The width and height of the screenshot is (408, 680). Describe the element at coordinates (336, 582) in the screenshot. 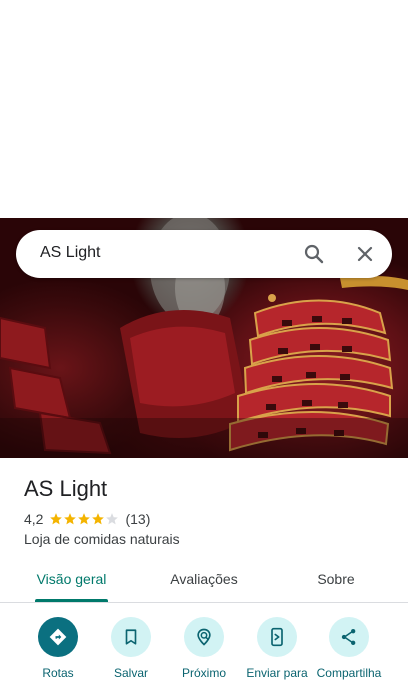

I see `tab-about: Sobre` at that location.